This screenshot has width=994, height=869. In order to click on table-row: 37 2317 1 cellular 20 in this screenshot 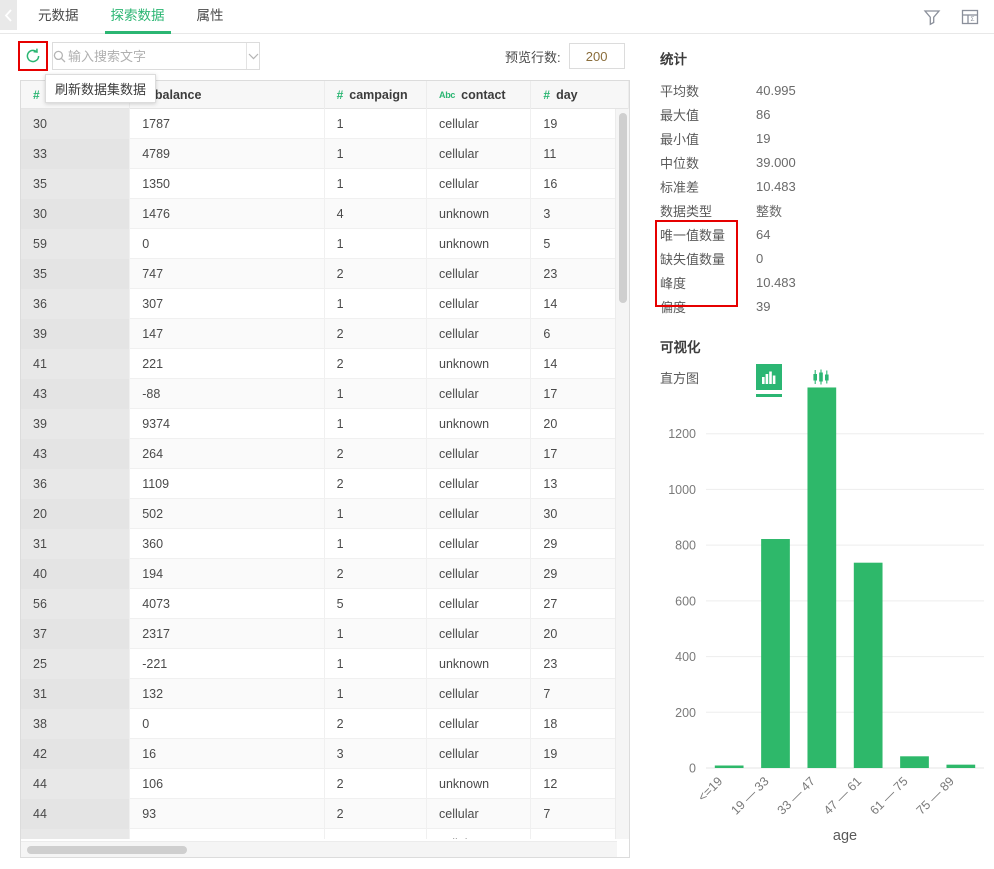, I will do `click(325, 634)`.